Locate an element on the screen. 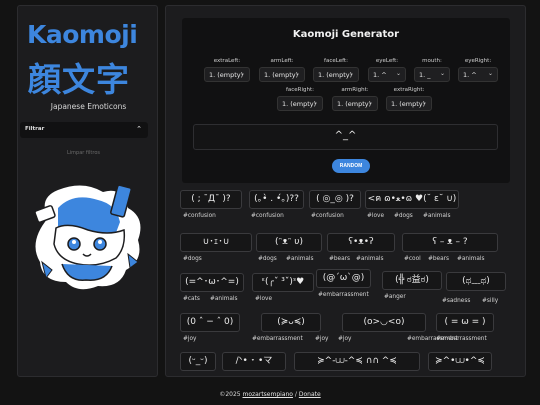  kaomoji-card: (｡•̀ . •́｡)?? is located at coordinates (276, 199).